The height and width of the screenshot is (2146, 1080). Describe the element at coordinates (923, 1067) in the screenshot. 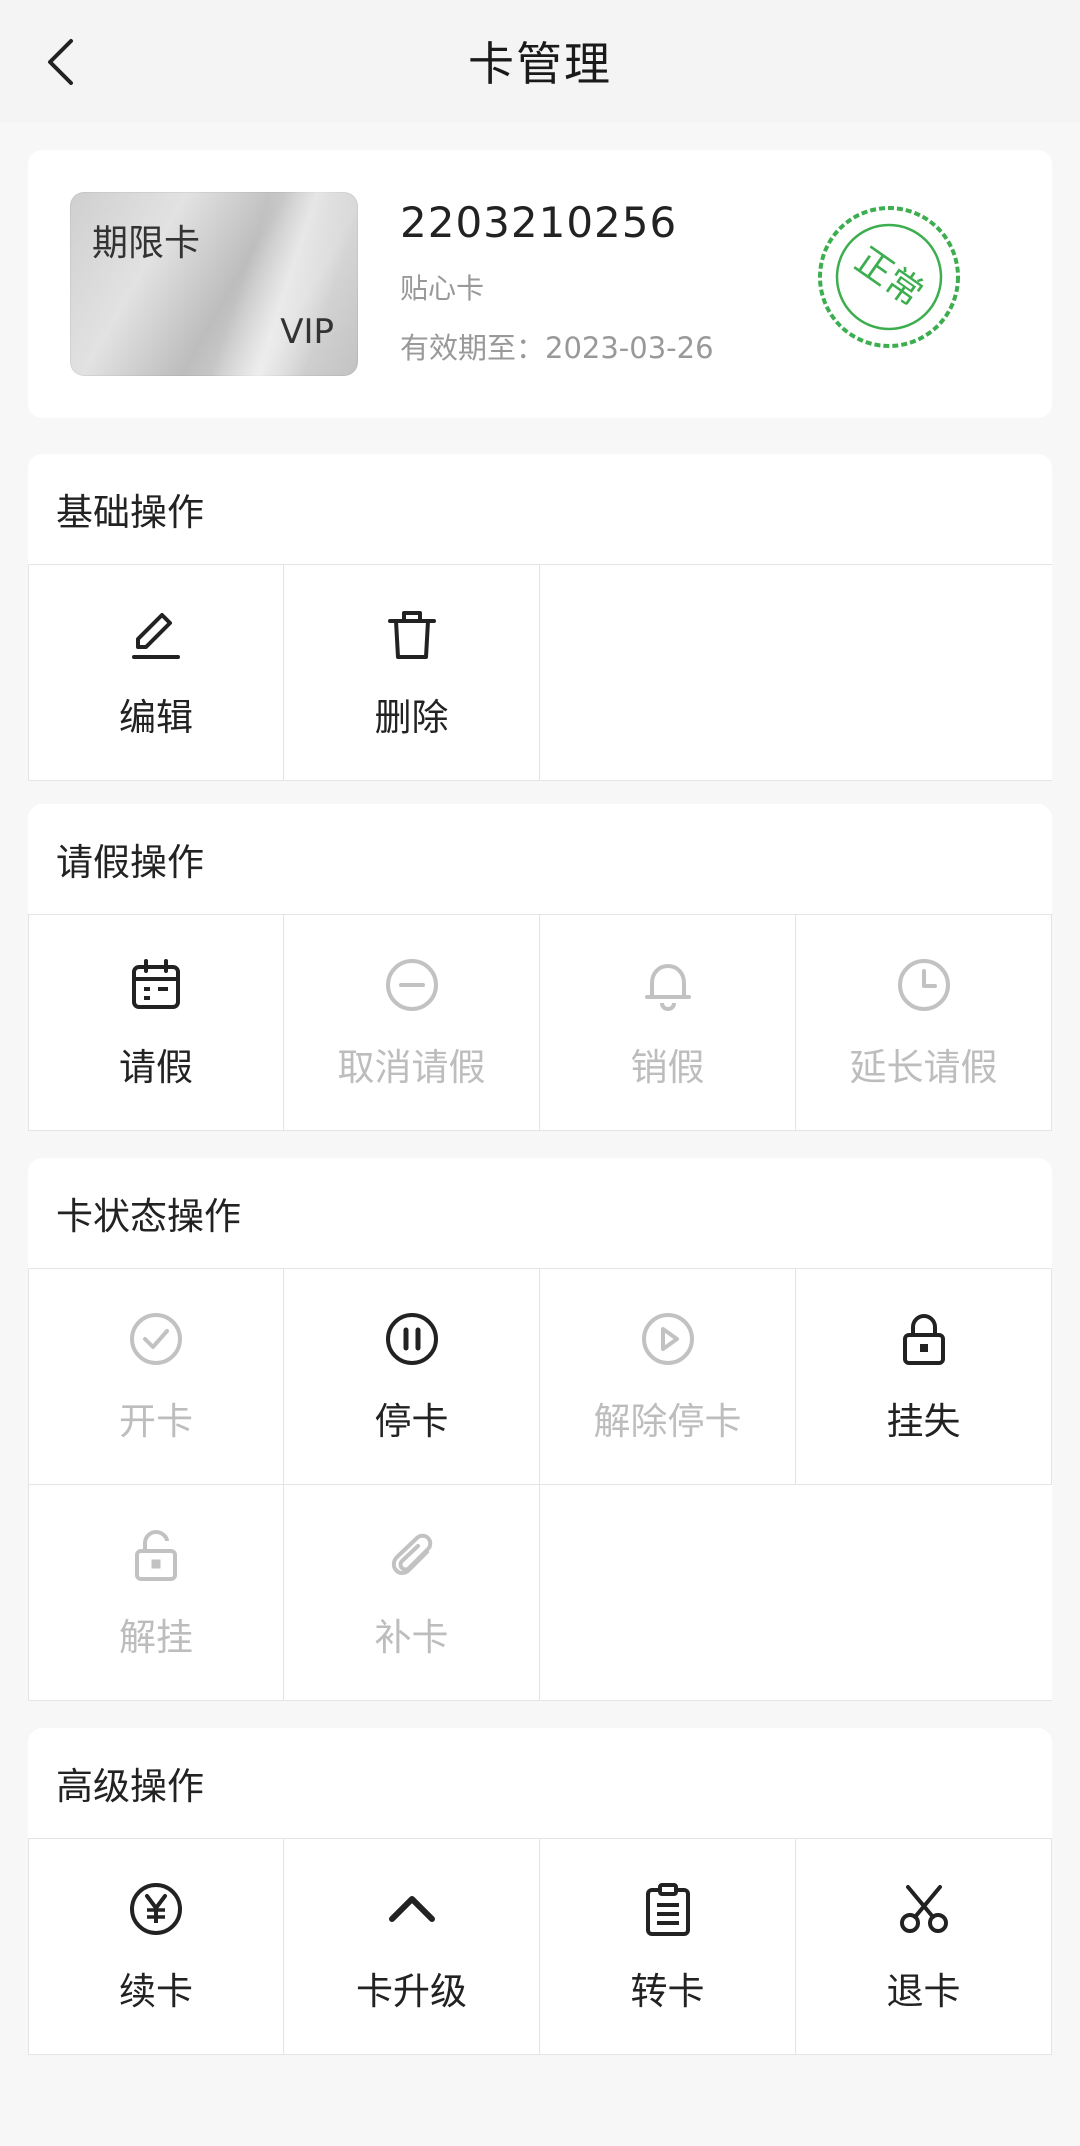

I see `extend-leave-label: 延长请假` at that location.